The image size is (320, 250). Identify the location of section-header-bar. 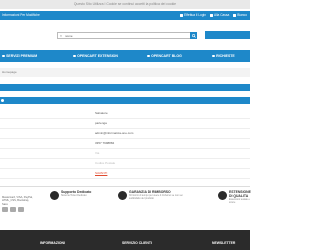
(125, 87).